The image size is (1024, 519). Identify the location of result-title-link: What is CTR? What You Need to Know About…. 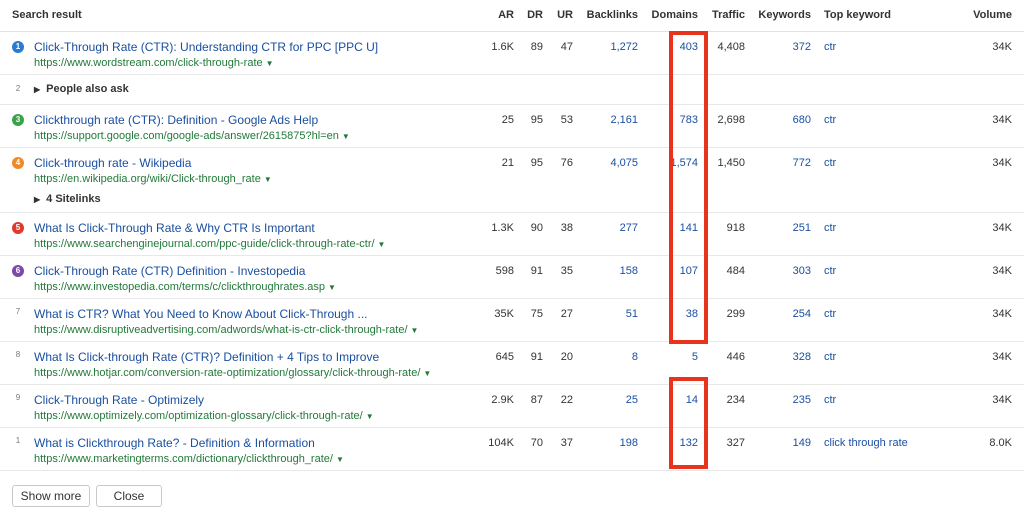
(201, 314).